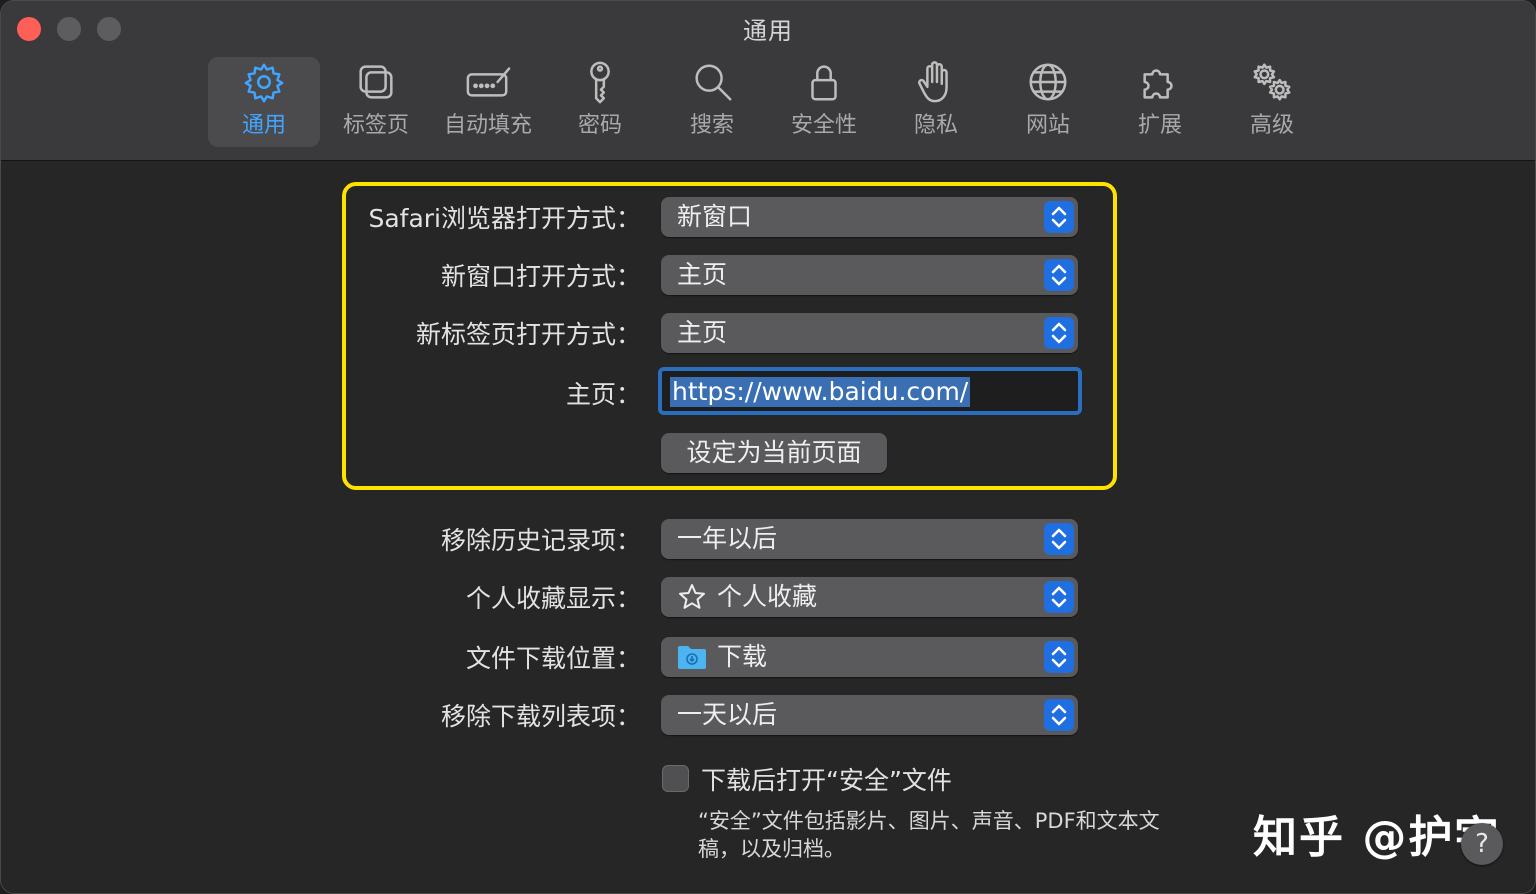 The height and width of the screenshot is (894, 1536). I want to click on download-location-popup: 下载, so click(869, 657).